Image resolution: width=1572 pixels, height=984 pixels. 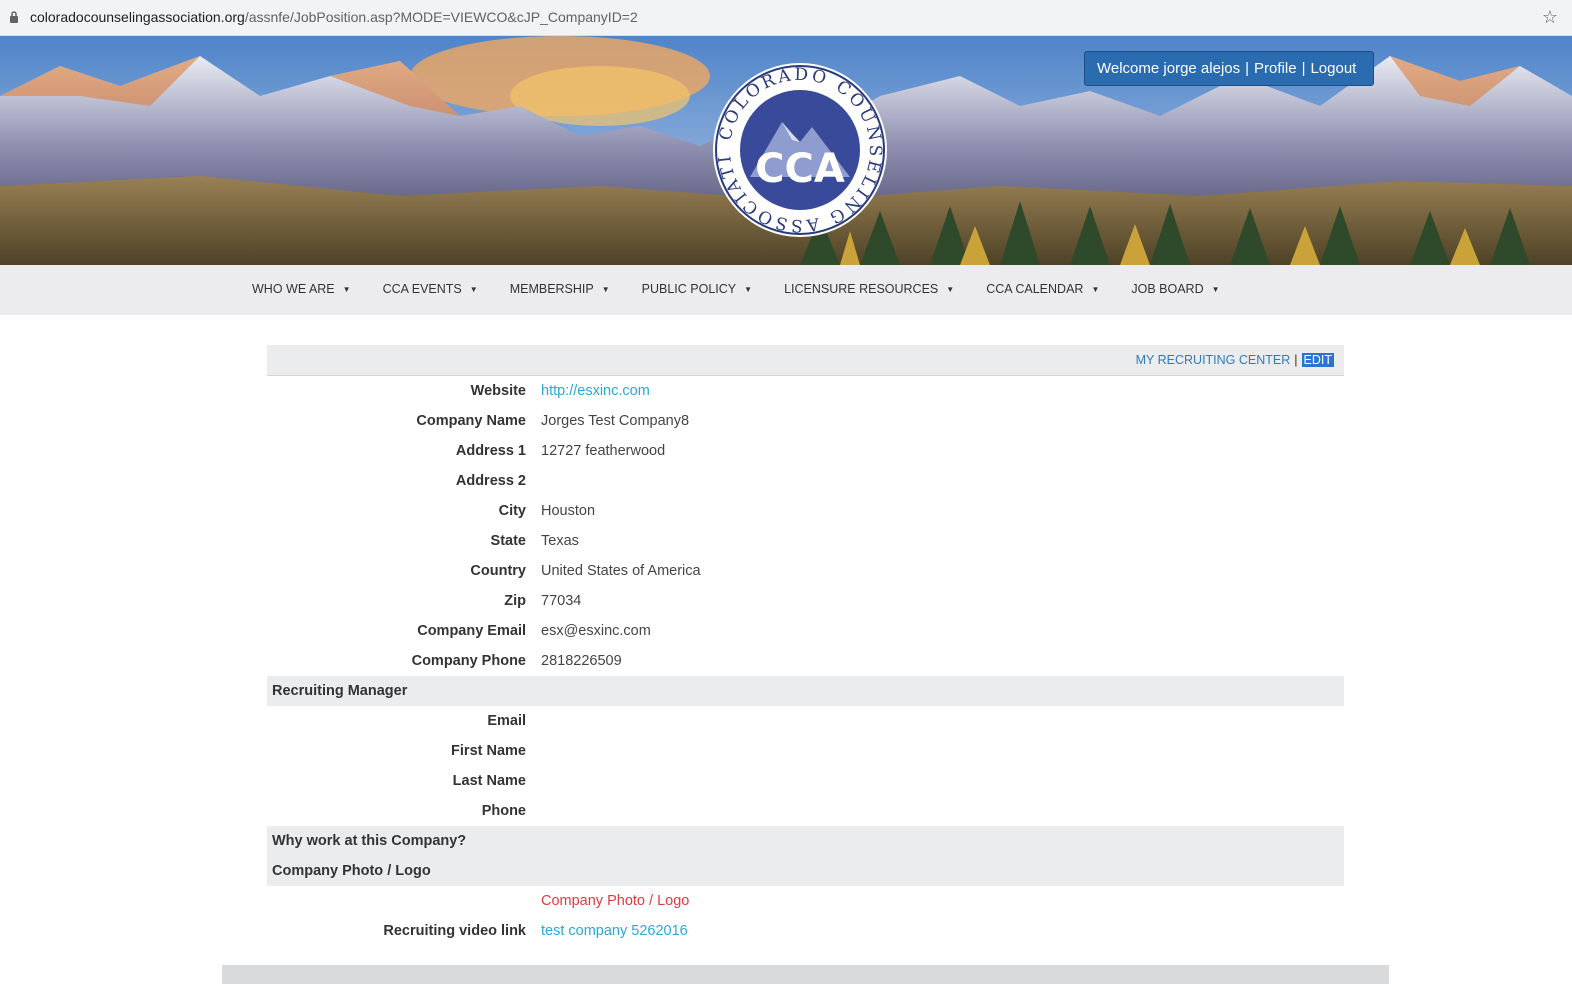 What do you see at coordinates (1169, 68) in the screenshot?
I see `welcome-text: Welcome jorge alejos` at bounding box center [1169, 68].